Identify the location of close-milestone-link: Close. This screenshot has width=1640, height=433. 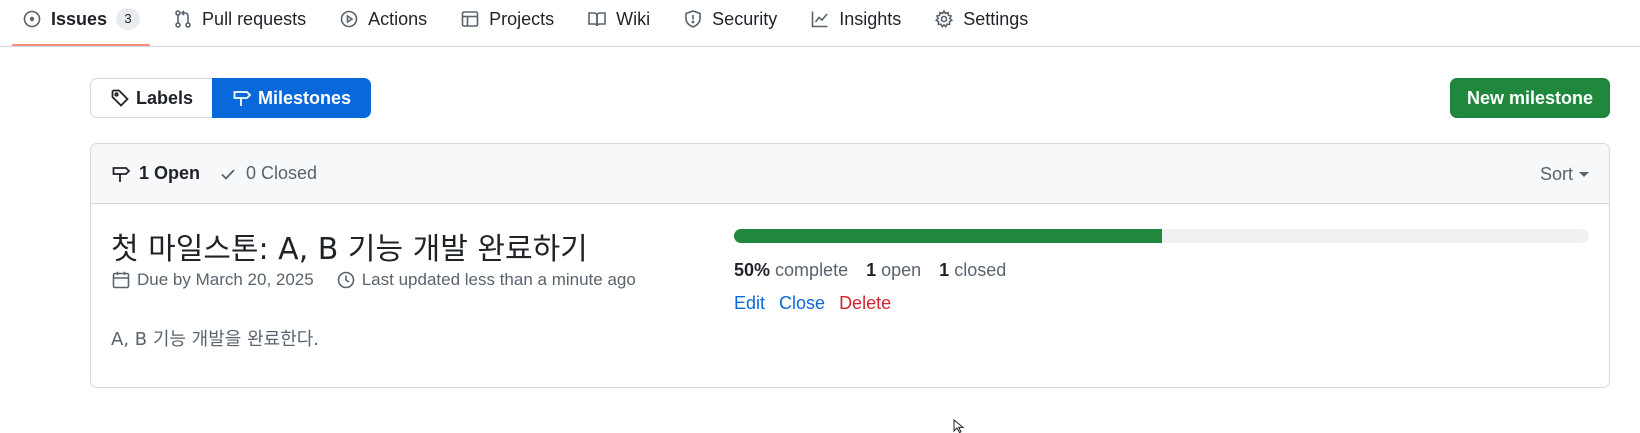
(802, 303).